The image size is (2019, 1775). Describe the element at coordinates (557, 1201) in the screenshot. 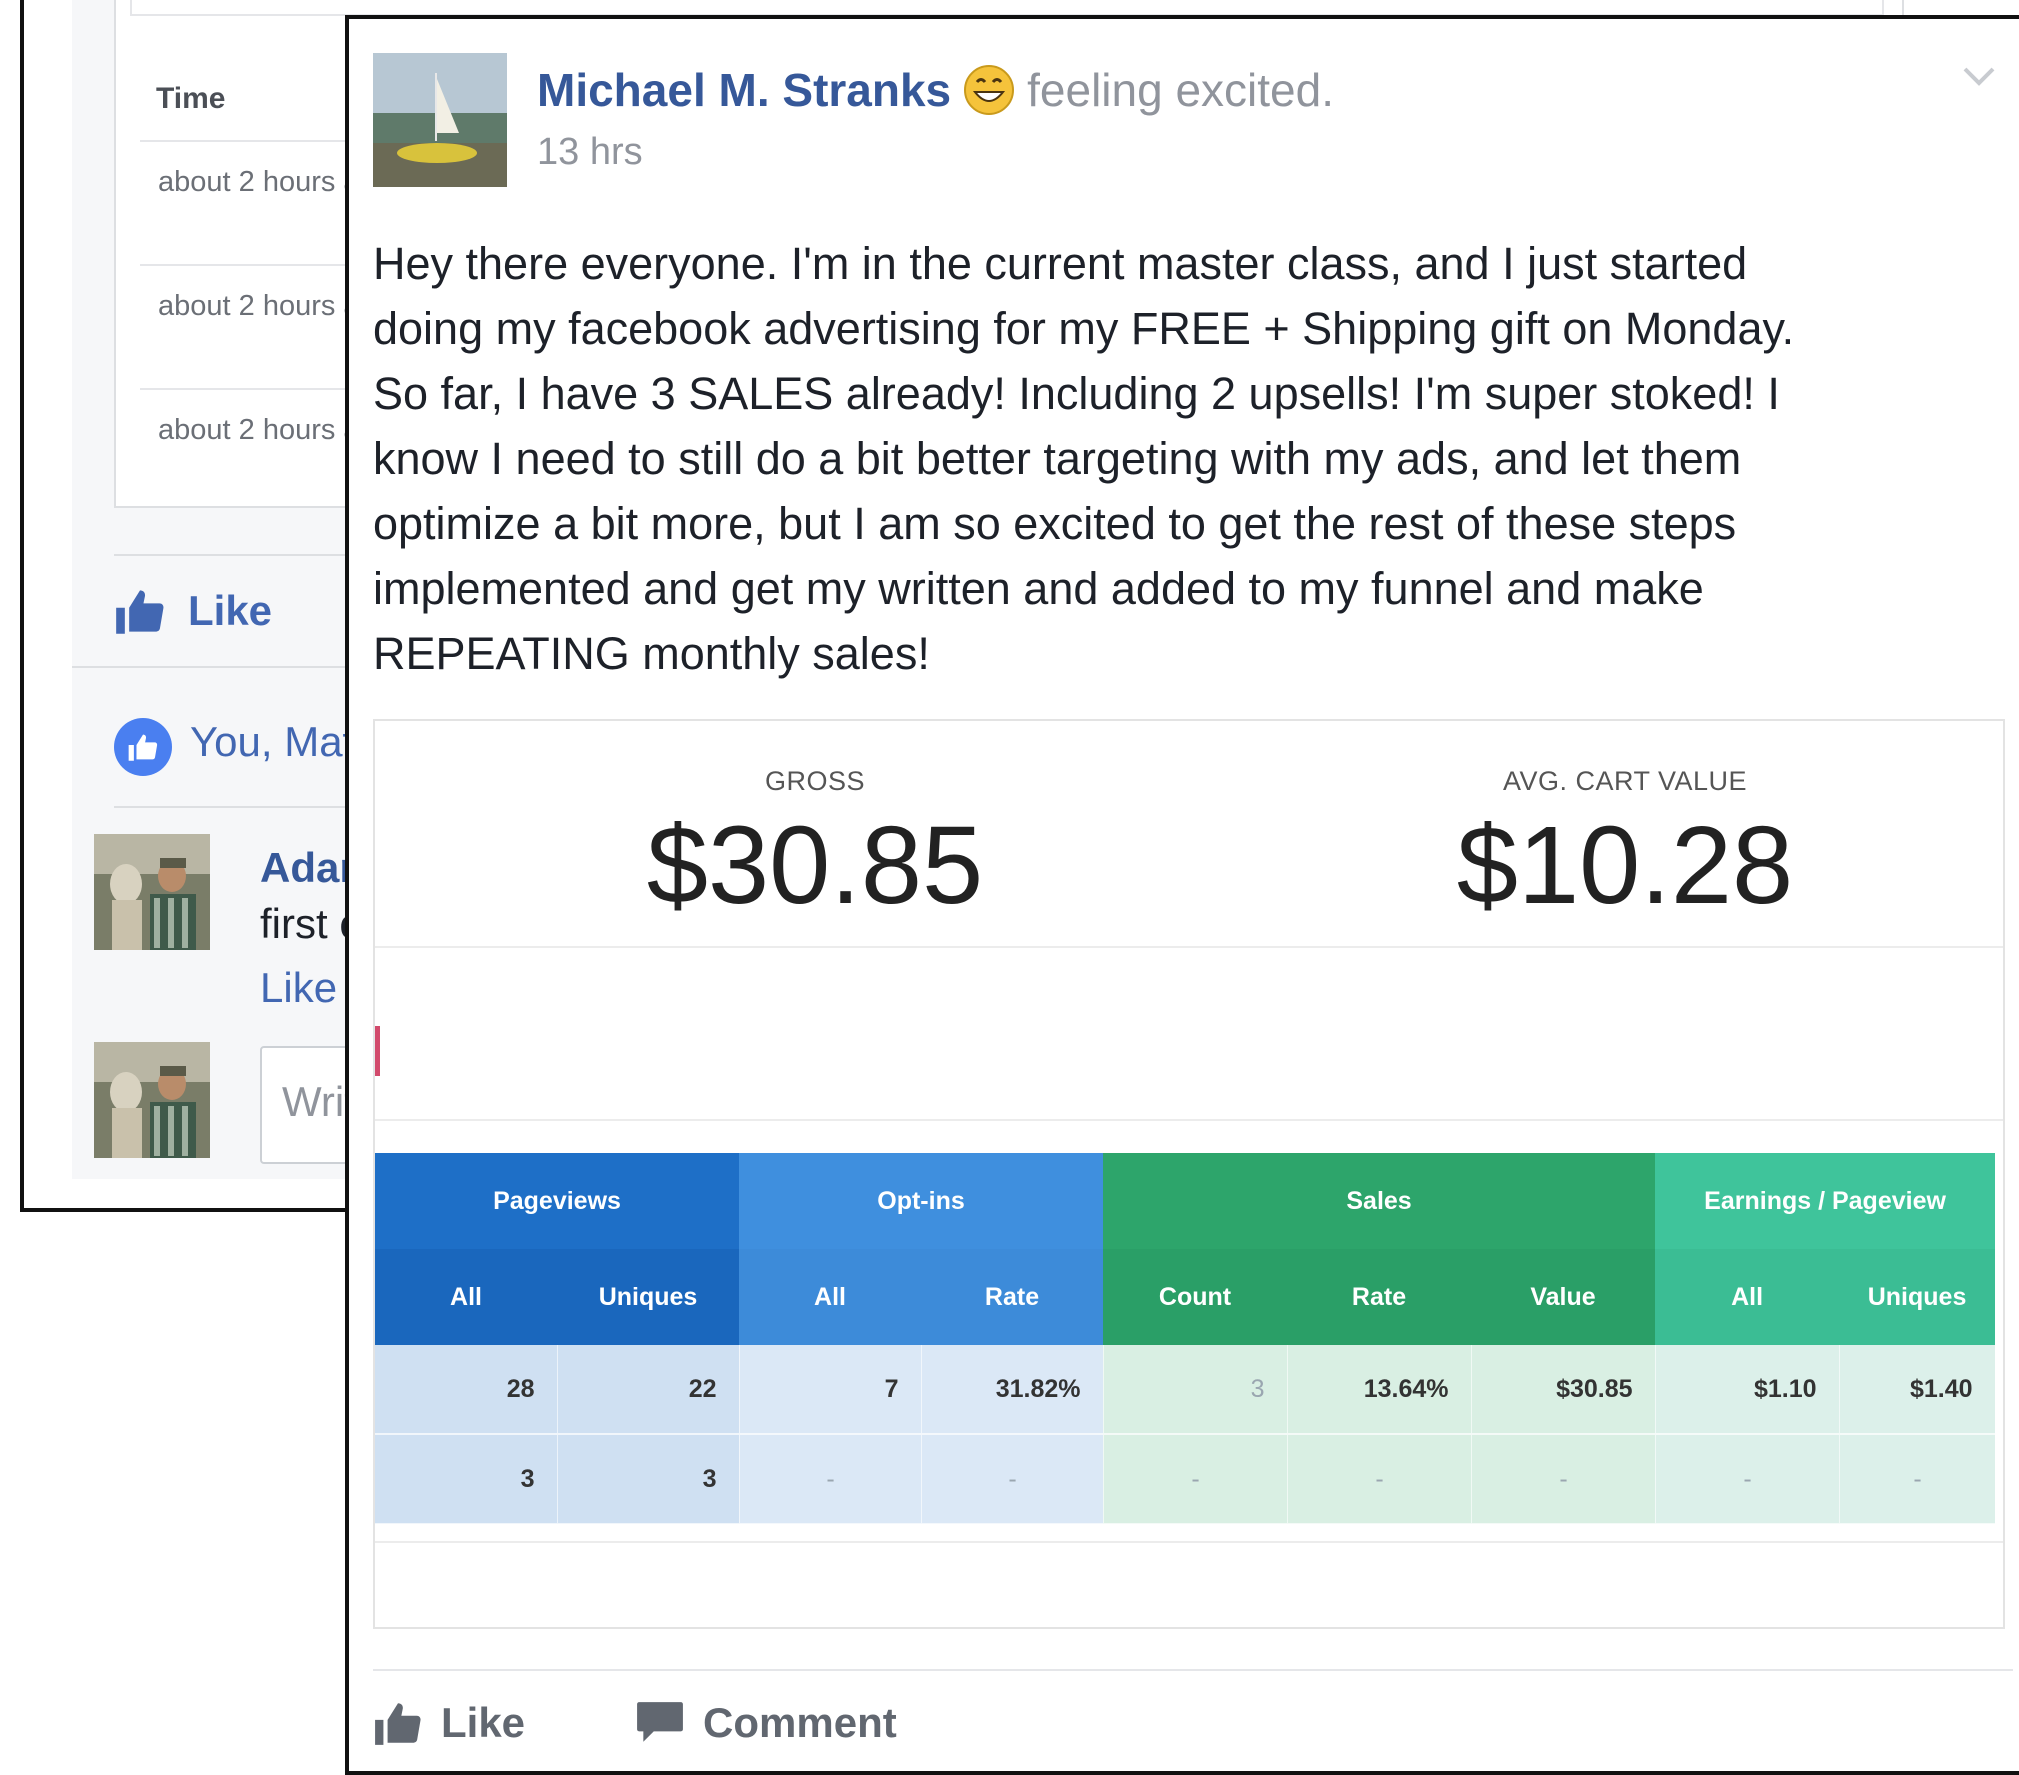

I see `group-pageviews: Pageviews` at that location.